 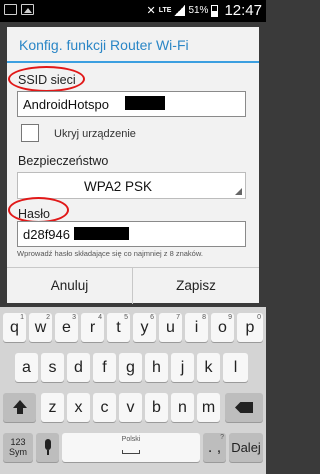 What do you see at coordinates (156, 407) in the screenshot?
I see `key-b: b` at bounding box center [156, 407].